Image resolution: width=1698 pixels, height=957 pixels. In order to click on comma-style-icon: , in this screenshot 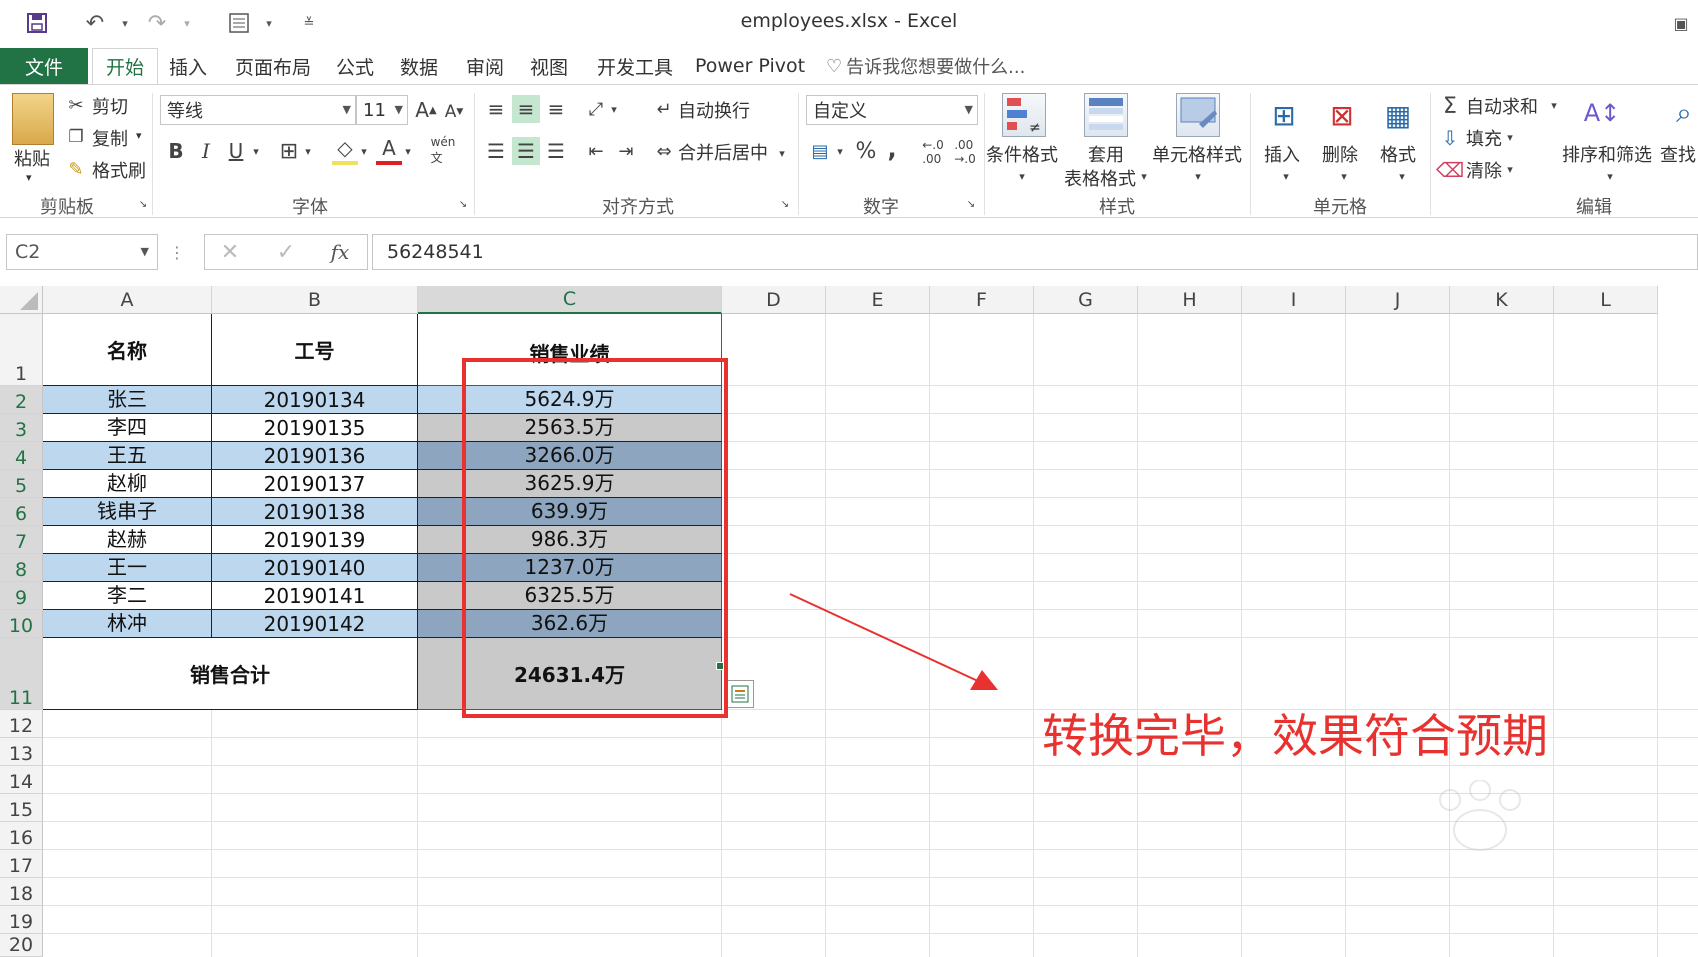, I will do `click(892, 149)`.